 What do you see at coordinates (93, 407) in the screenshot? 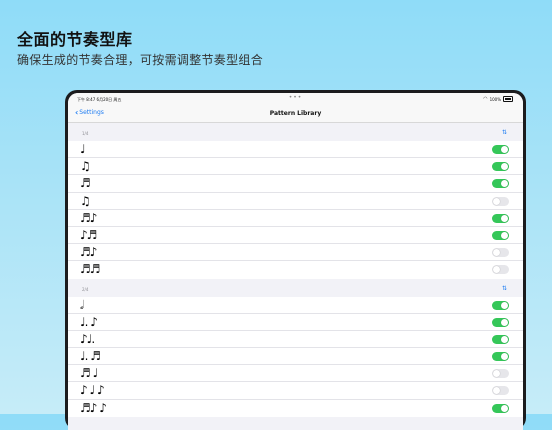
I see `rhythm-pattern-notation: ♬♪ ♪` at bounding box center [93, 407].